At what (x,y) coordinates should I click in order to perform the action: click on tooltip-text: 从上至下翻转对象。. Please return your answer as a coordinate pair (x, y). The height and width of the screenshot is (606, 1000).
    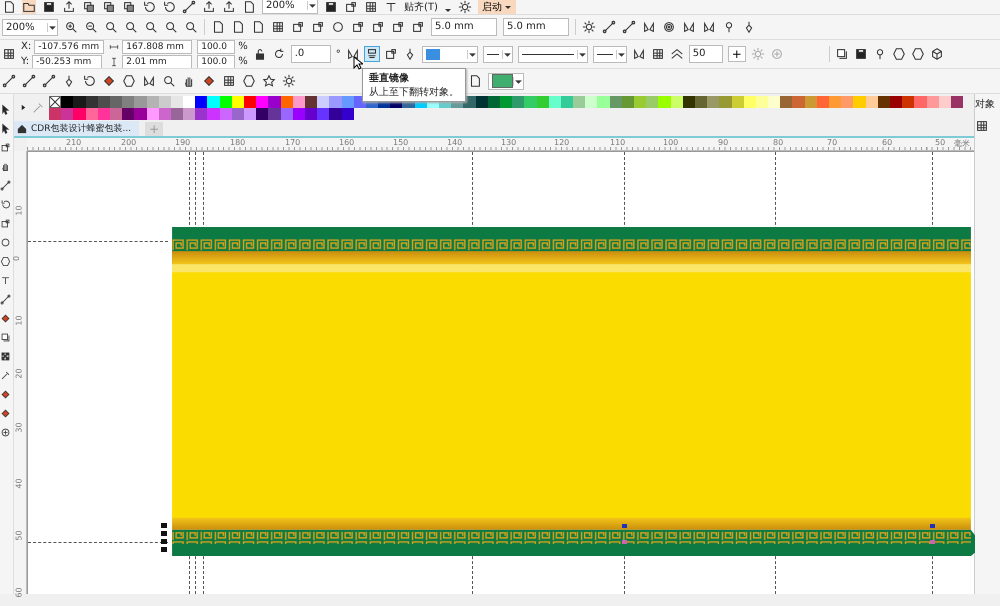
    Looking at the image, I should click on (414, 92).